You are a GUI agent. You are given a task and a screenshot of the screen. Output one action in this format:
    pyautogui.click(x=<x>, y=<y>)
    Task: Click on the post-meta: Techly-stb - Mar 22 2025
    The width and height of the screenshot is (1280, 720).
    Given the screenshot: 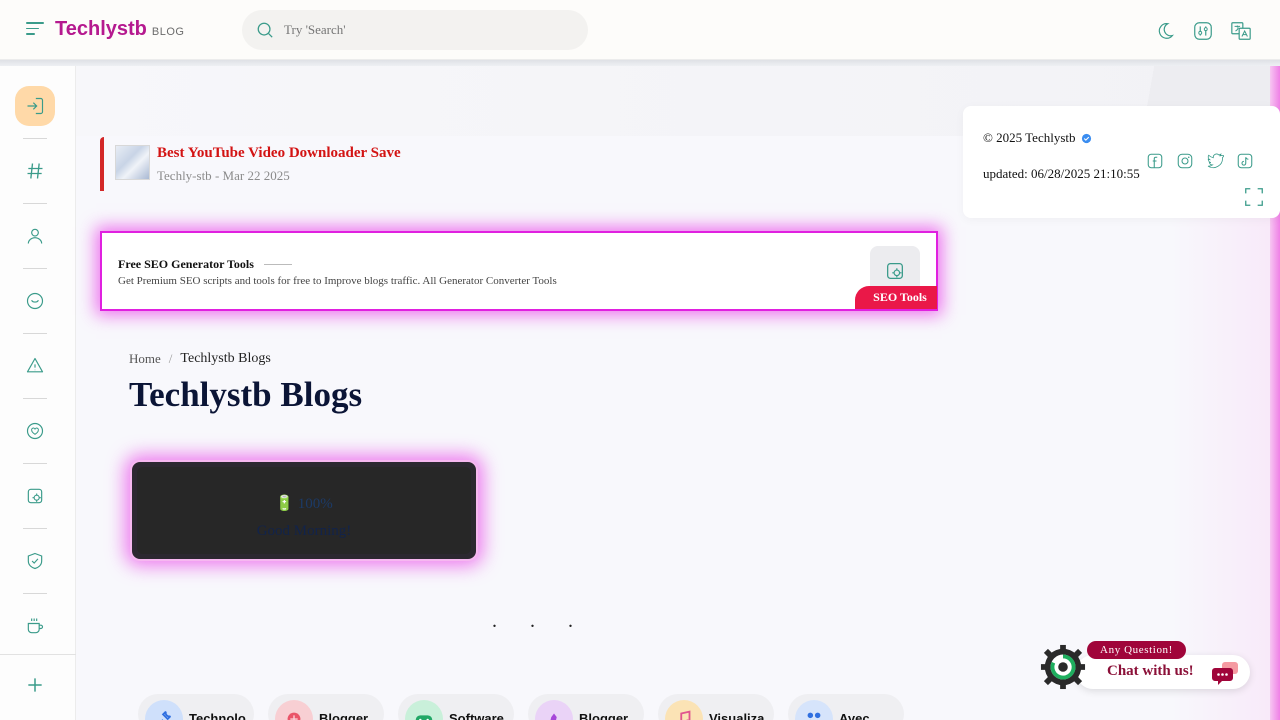 What is the action you would take?
    pyautogui.click(x=223, y=176)
    